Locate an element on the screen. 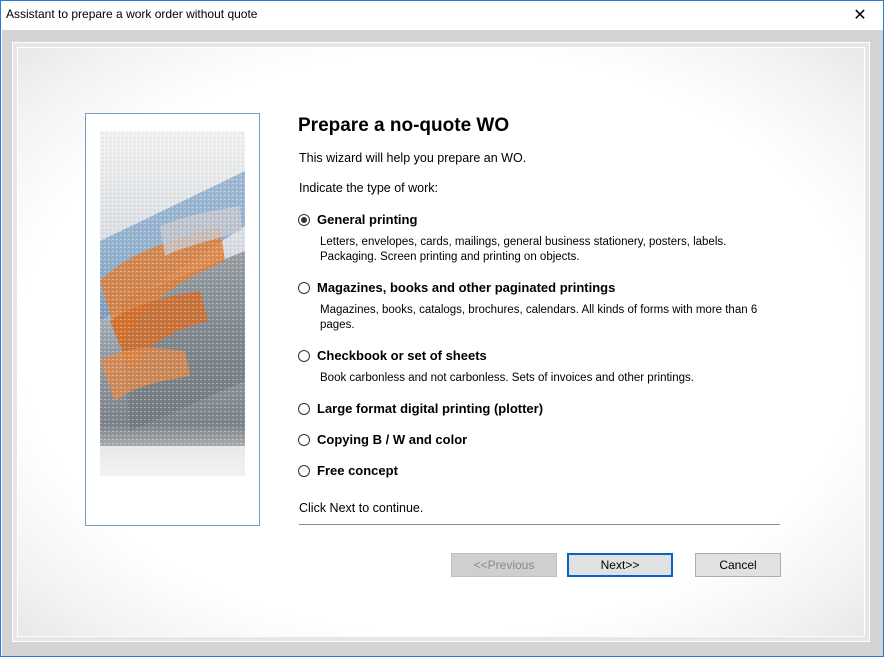 This screenshot has height=657, width=884. next-button: Next>> is located at coordinates (620, 565).